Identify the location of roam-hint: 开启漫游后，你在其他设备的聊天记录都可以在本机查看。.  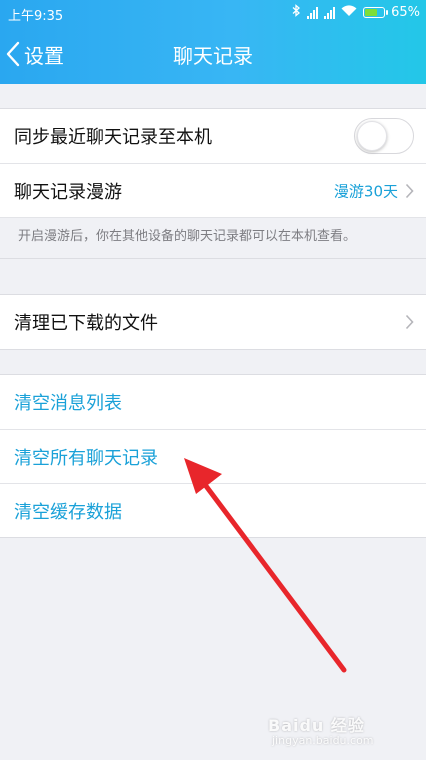
(213, 237).